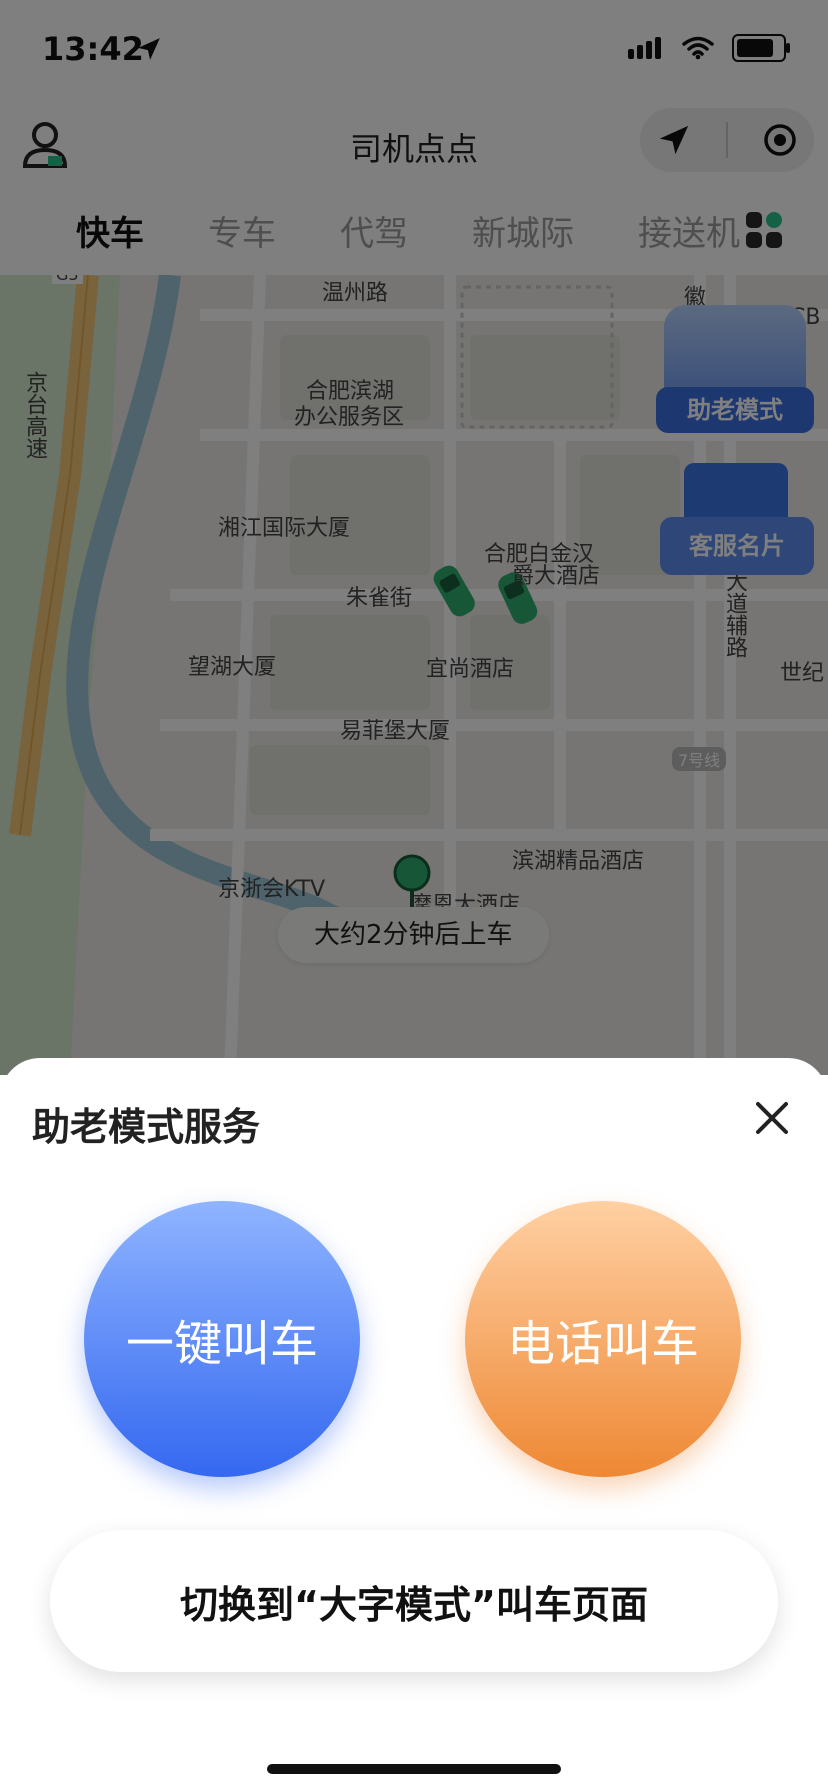 The height and width of the screenshot is (1792, 828). What do you see at coordinates (221, 1344) in the screenshot?
I see `one-tap-call-label: 一键叫车` at bounding box center [221, 1344].